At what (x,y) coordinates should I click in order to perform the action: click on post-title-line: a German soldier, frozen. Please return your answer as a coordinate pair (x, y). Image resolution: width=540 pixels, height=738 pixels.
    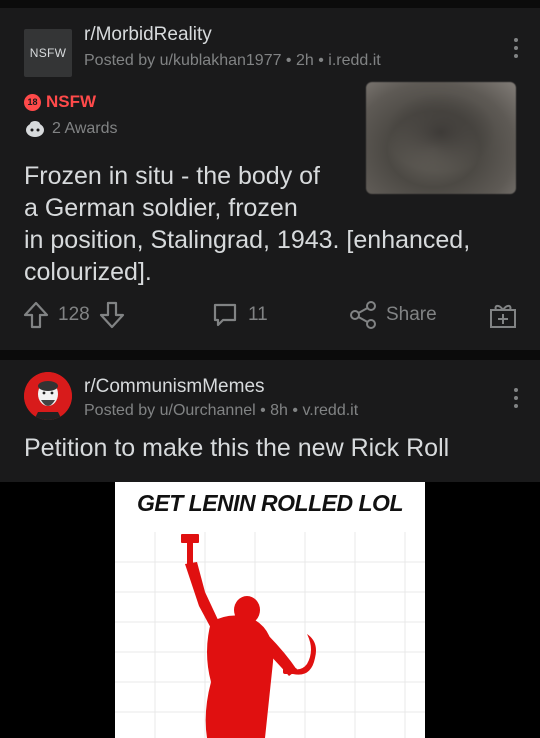
    Looking at the image, I should click on (161, 208).